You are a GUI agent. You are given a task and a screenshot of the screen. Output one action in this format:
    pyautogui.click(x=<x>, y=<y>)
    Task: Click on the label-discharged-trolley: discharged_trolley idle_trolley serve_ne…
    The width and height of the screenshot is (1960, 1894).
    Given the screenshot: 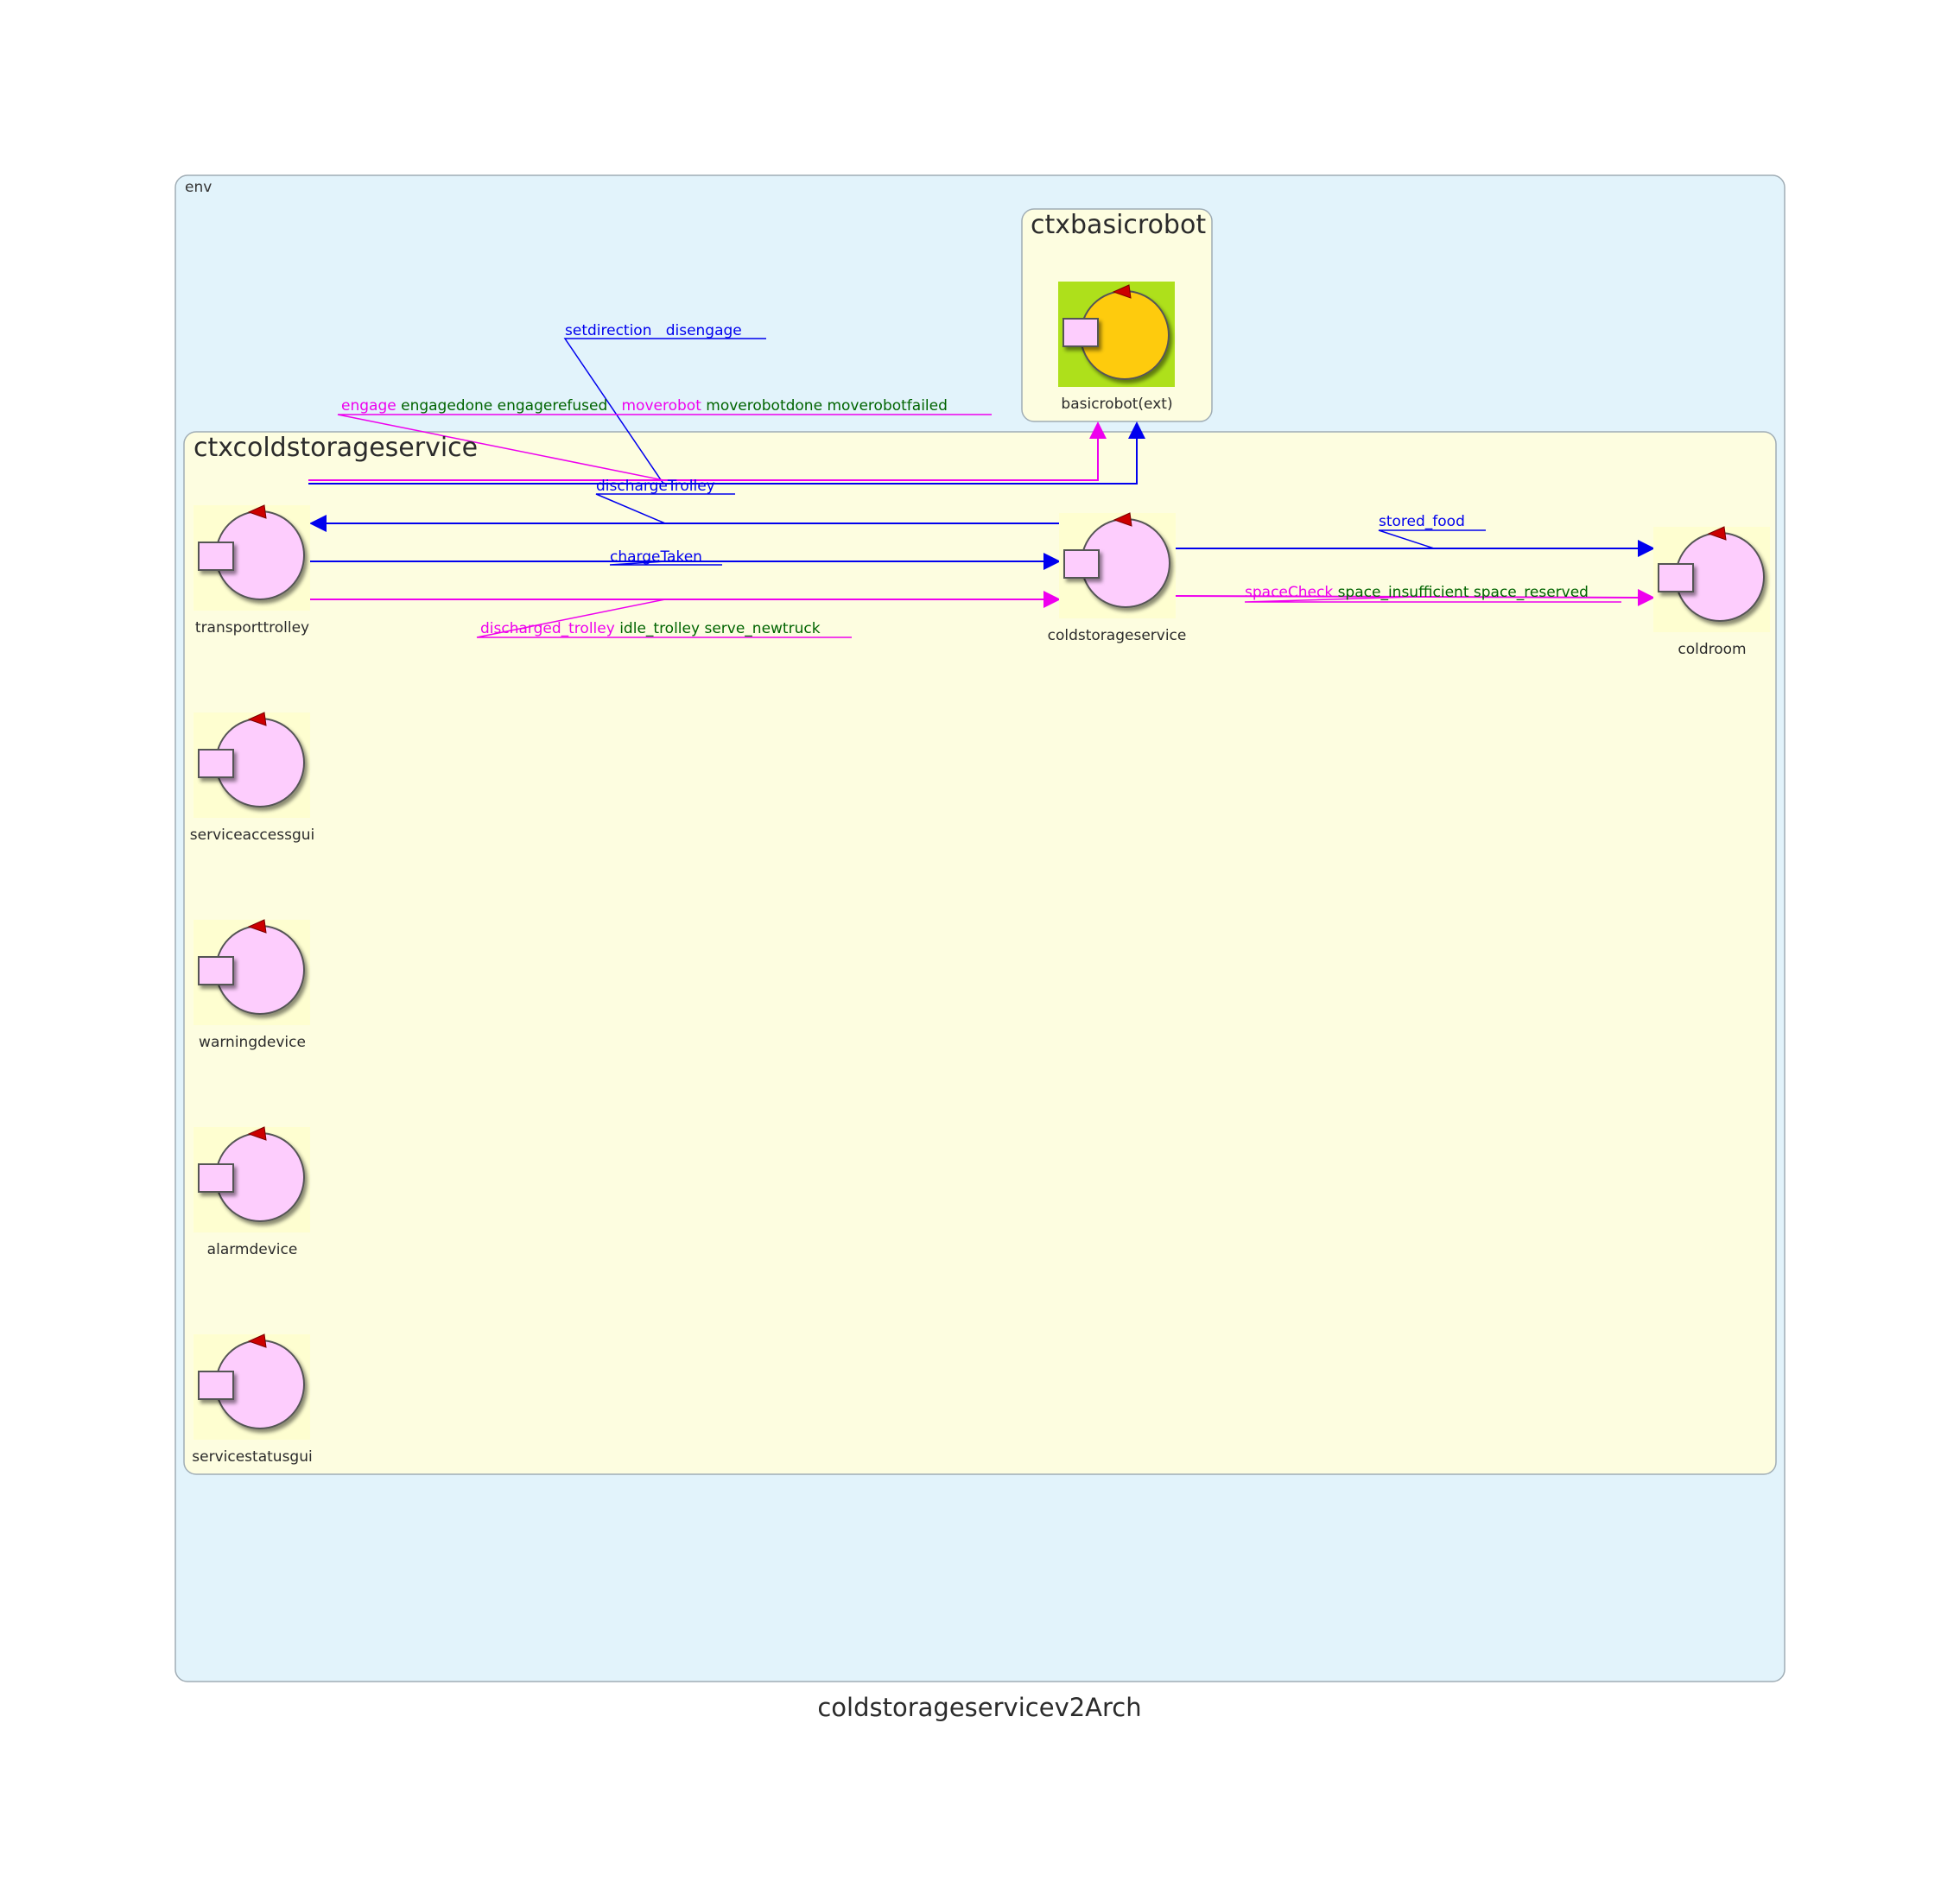 What is the action you would take?
    pyautogui.click(x=650, y=628)
    